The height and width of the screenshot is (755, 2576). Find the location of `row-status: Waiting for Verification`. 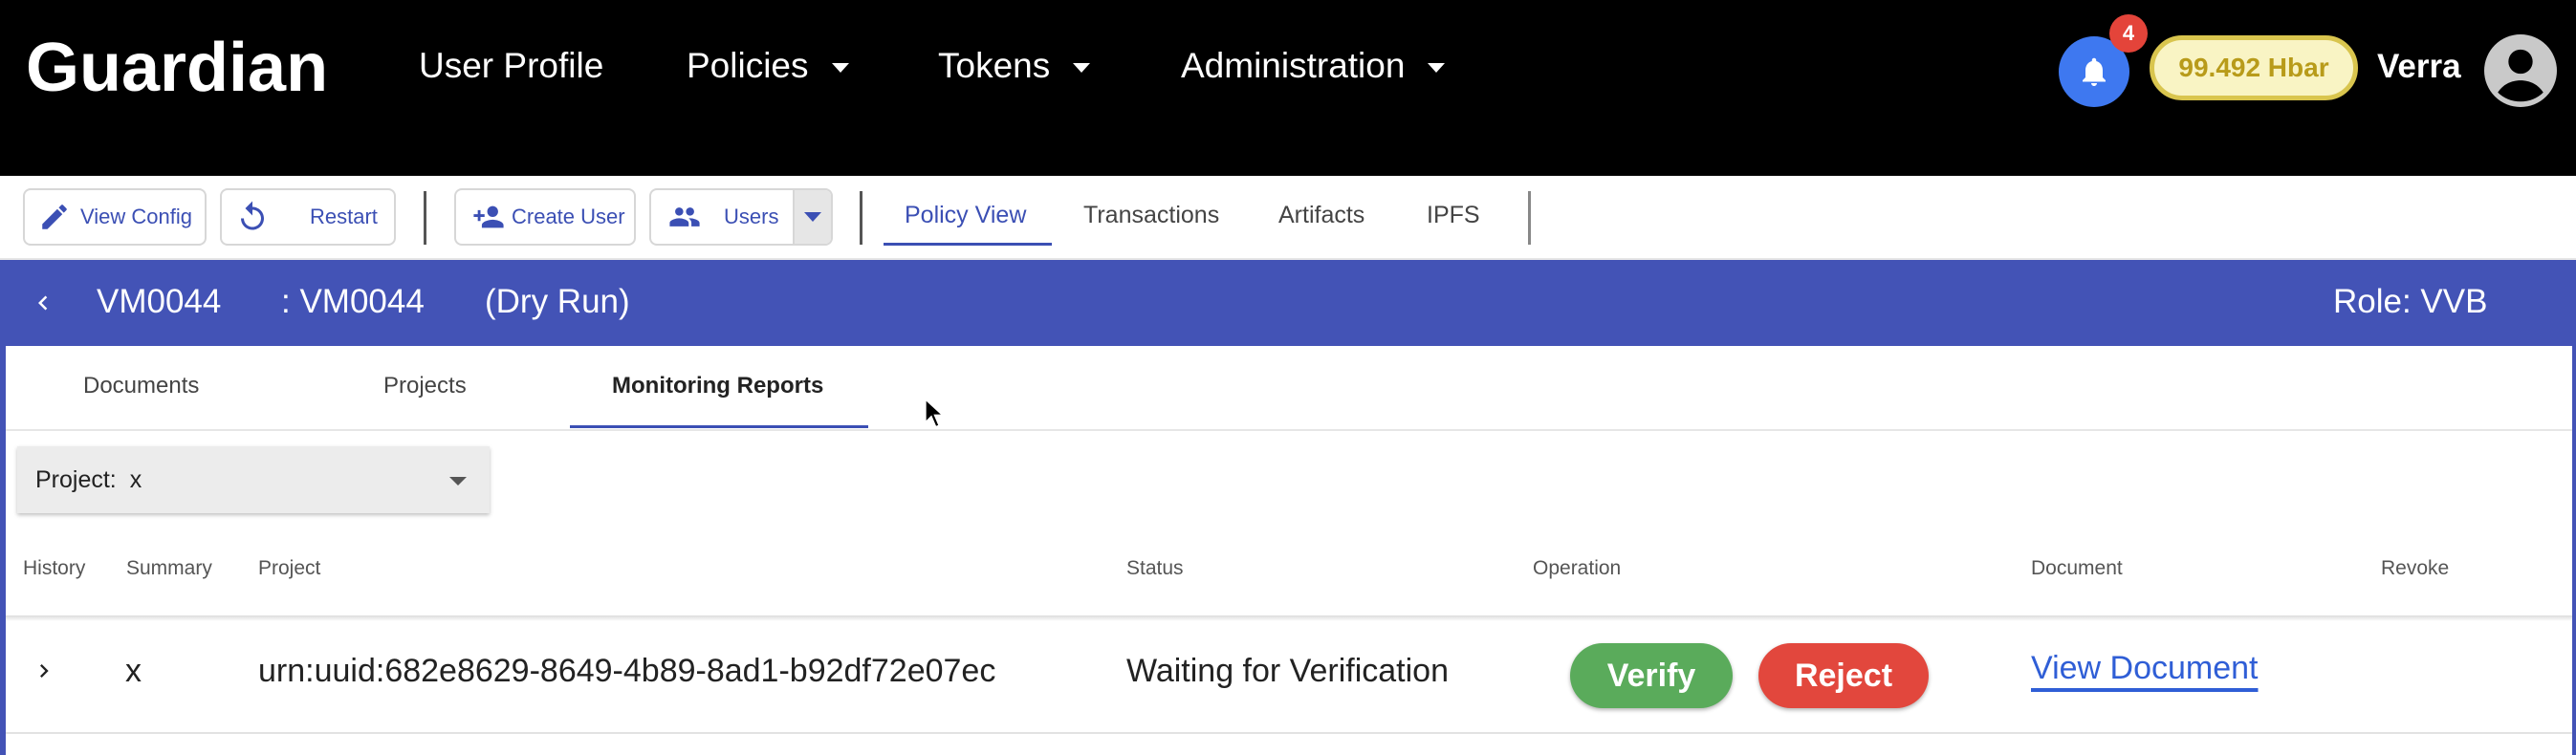

row-status: Waiting for Verification is located at coordinates (1287, 671).